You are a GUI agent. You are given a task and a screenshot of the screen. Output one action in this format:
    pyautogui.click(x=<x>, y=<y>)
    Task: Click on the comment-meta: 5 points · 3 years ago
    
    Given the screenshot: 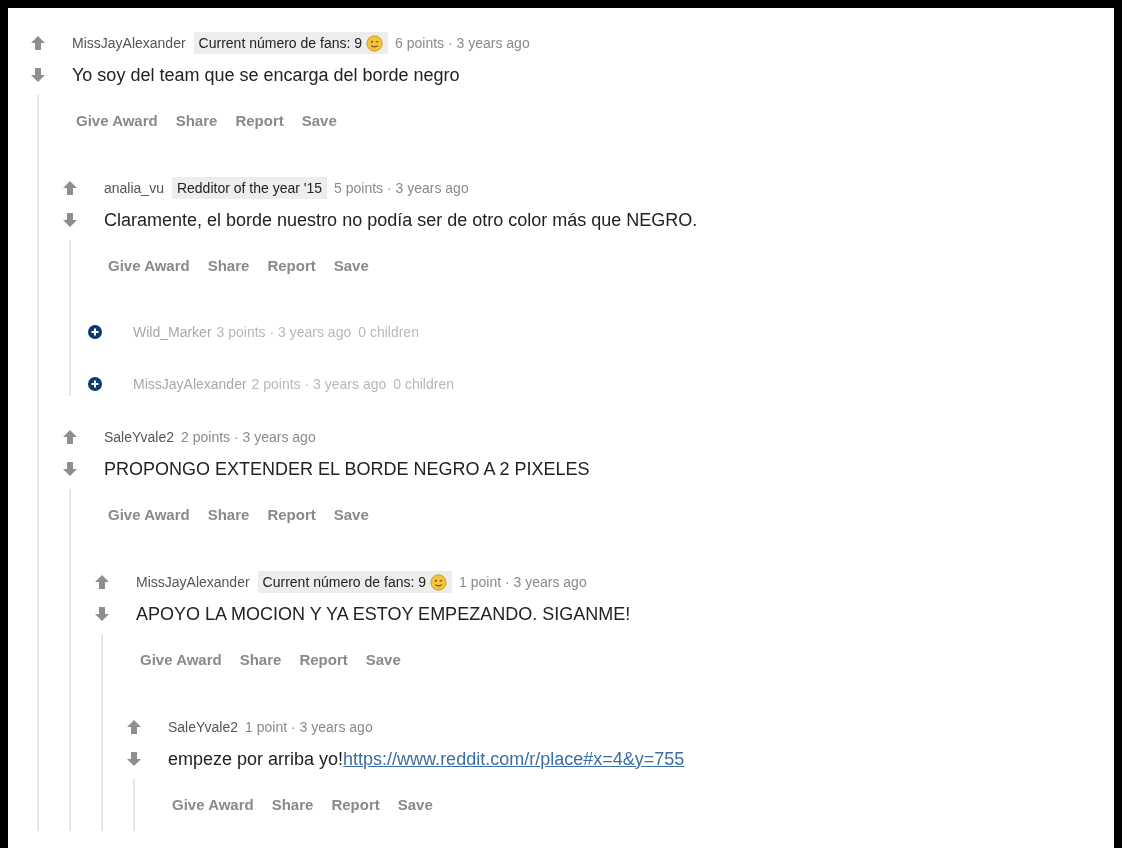 What is the action you would take?
    pyautogui.click(x=401, y=188)
    